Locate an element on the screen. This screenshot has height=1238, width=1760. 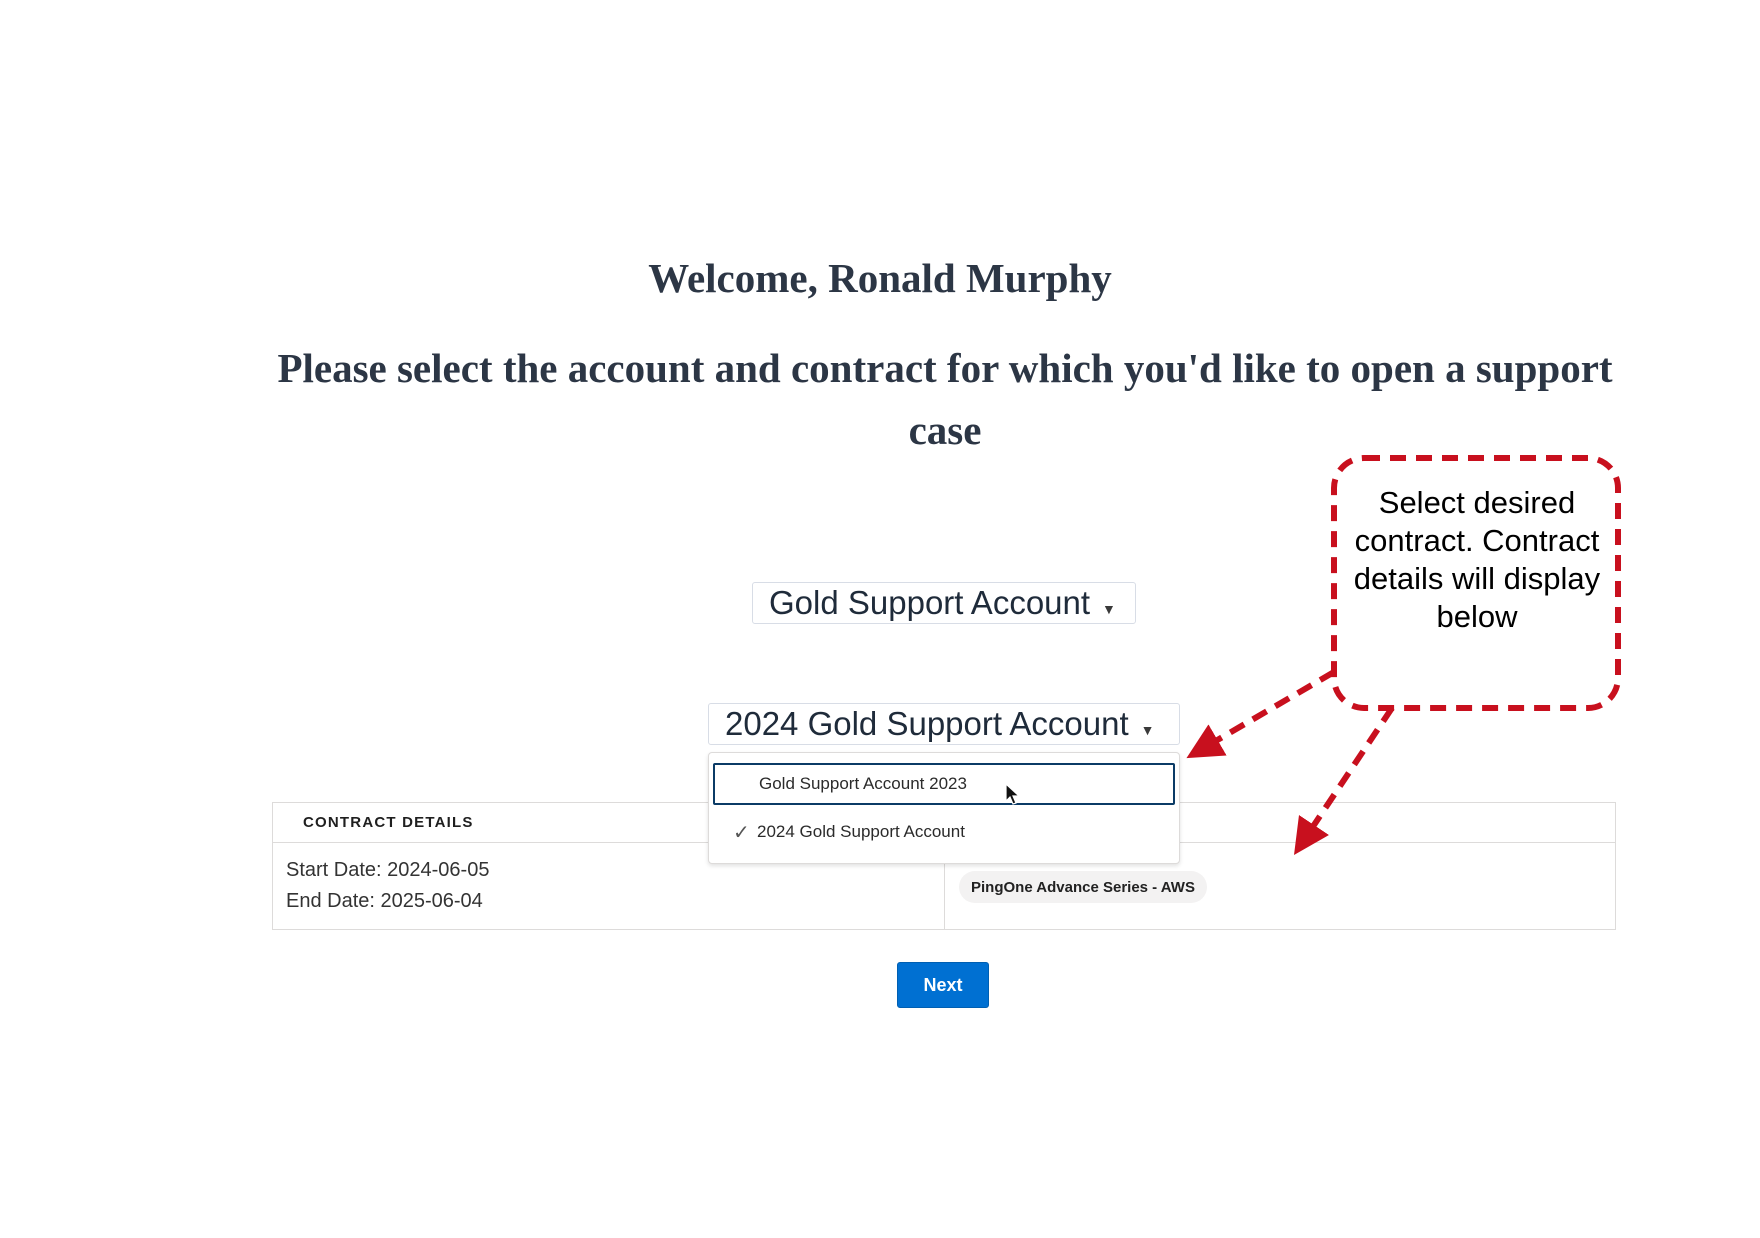
start-date: Start Date: 2024-06-05 is located at coordinates (388, 870).